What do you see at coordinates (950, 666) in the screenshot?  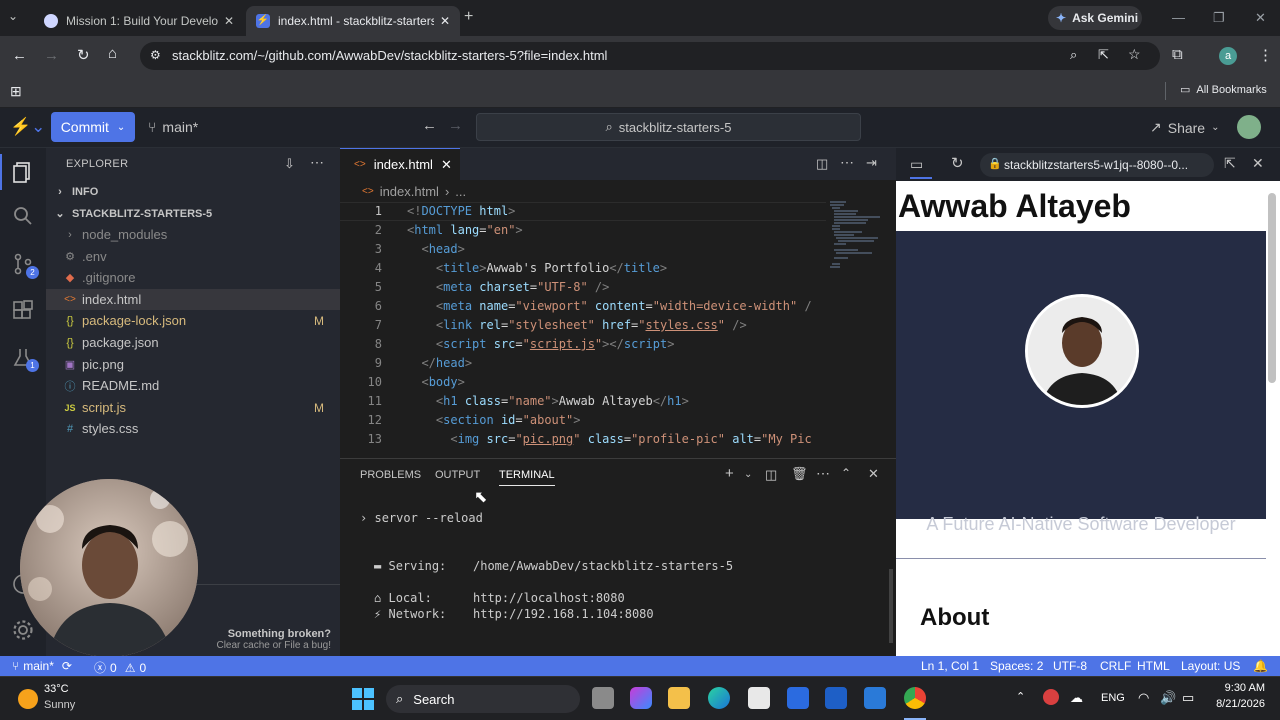 I see `status-position: Ln 1, Col 1` at bounding box center [950, 666].